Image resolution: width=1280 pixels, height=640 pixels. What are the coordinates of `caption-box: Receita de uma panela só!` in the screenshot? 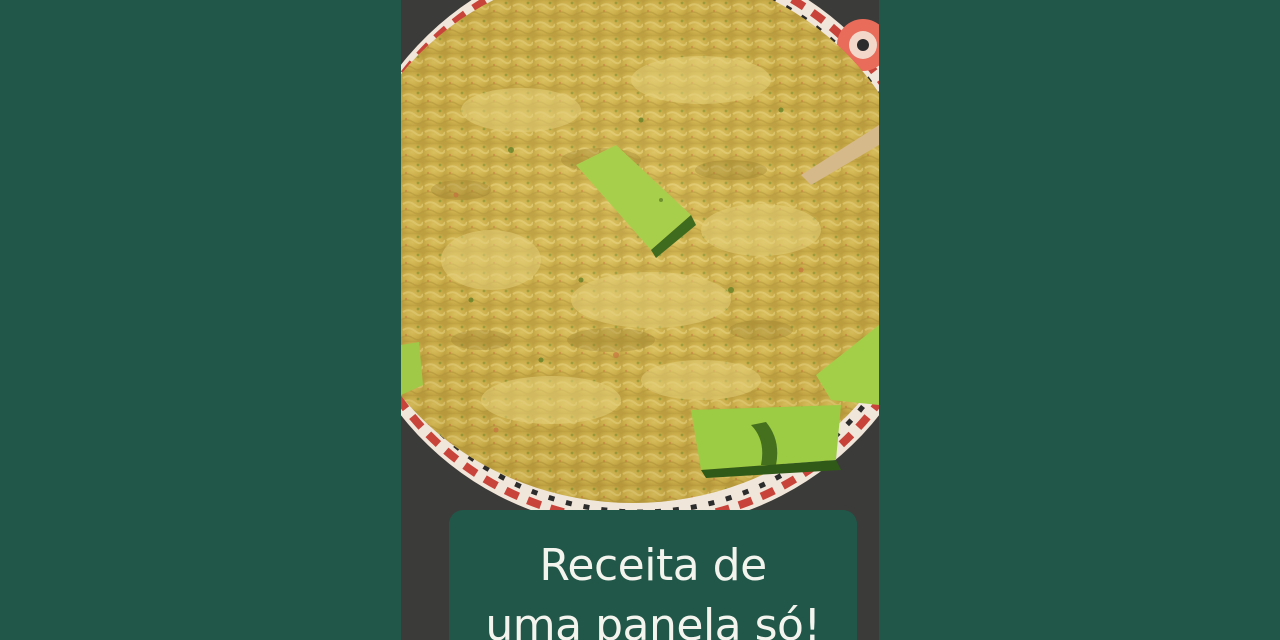 It's located at (653, 575).